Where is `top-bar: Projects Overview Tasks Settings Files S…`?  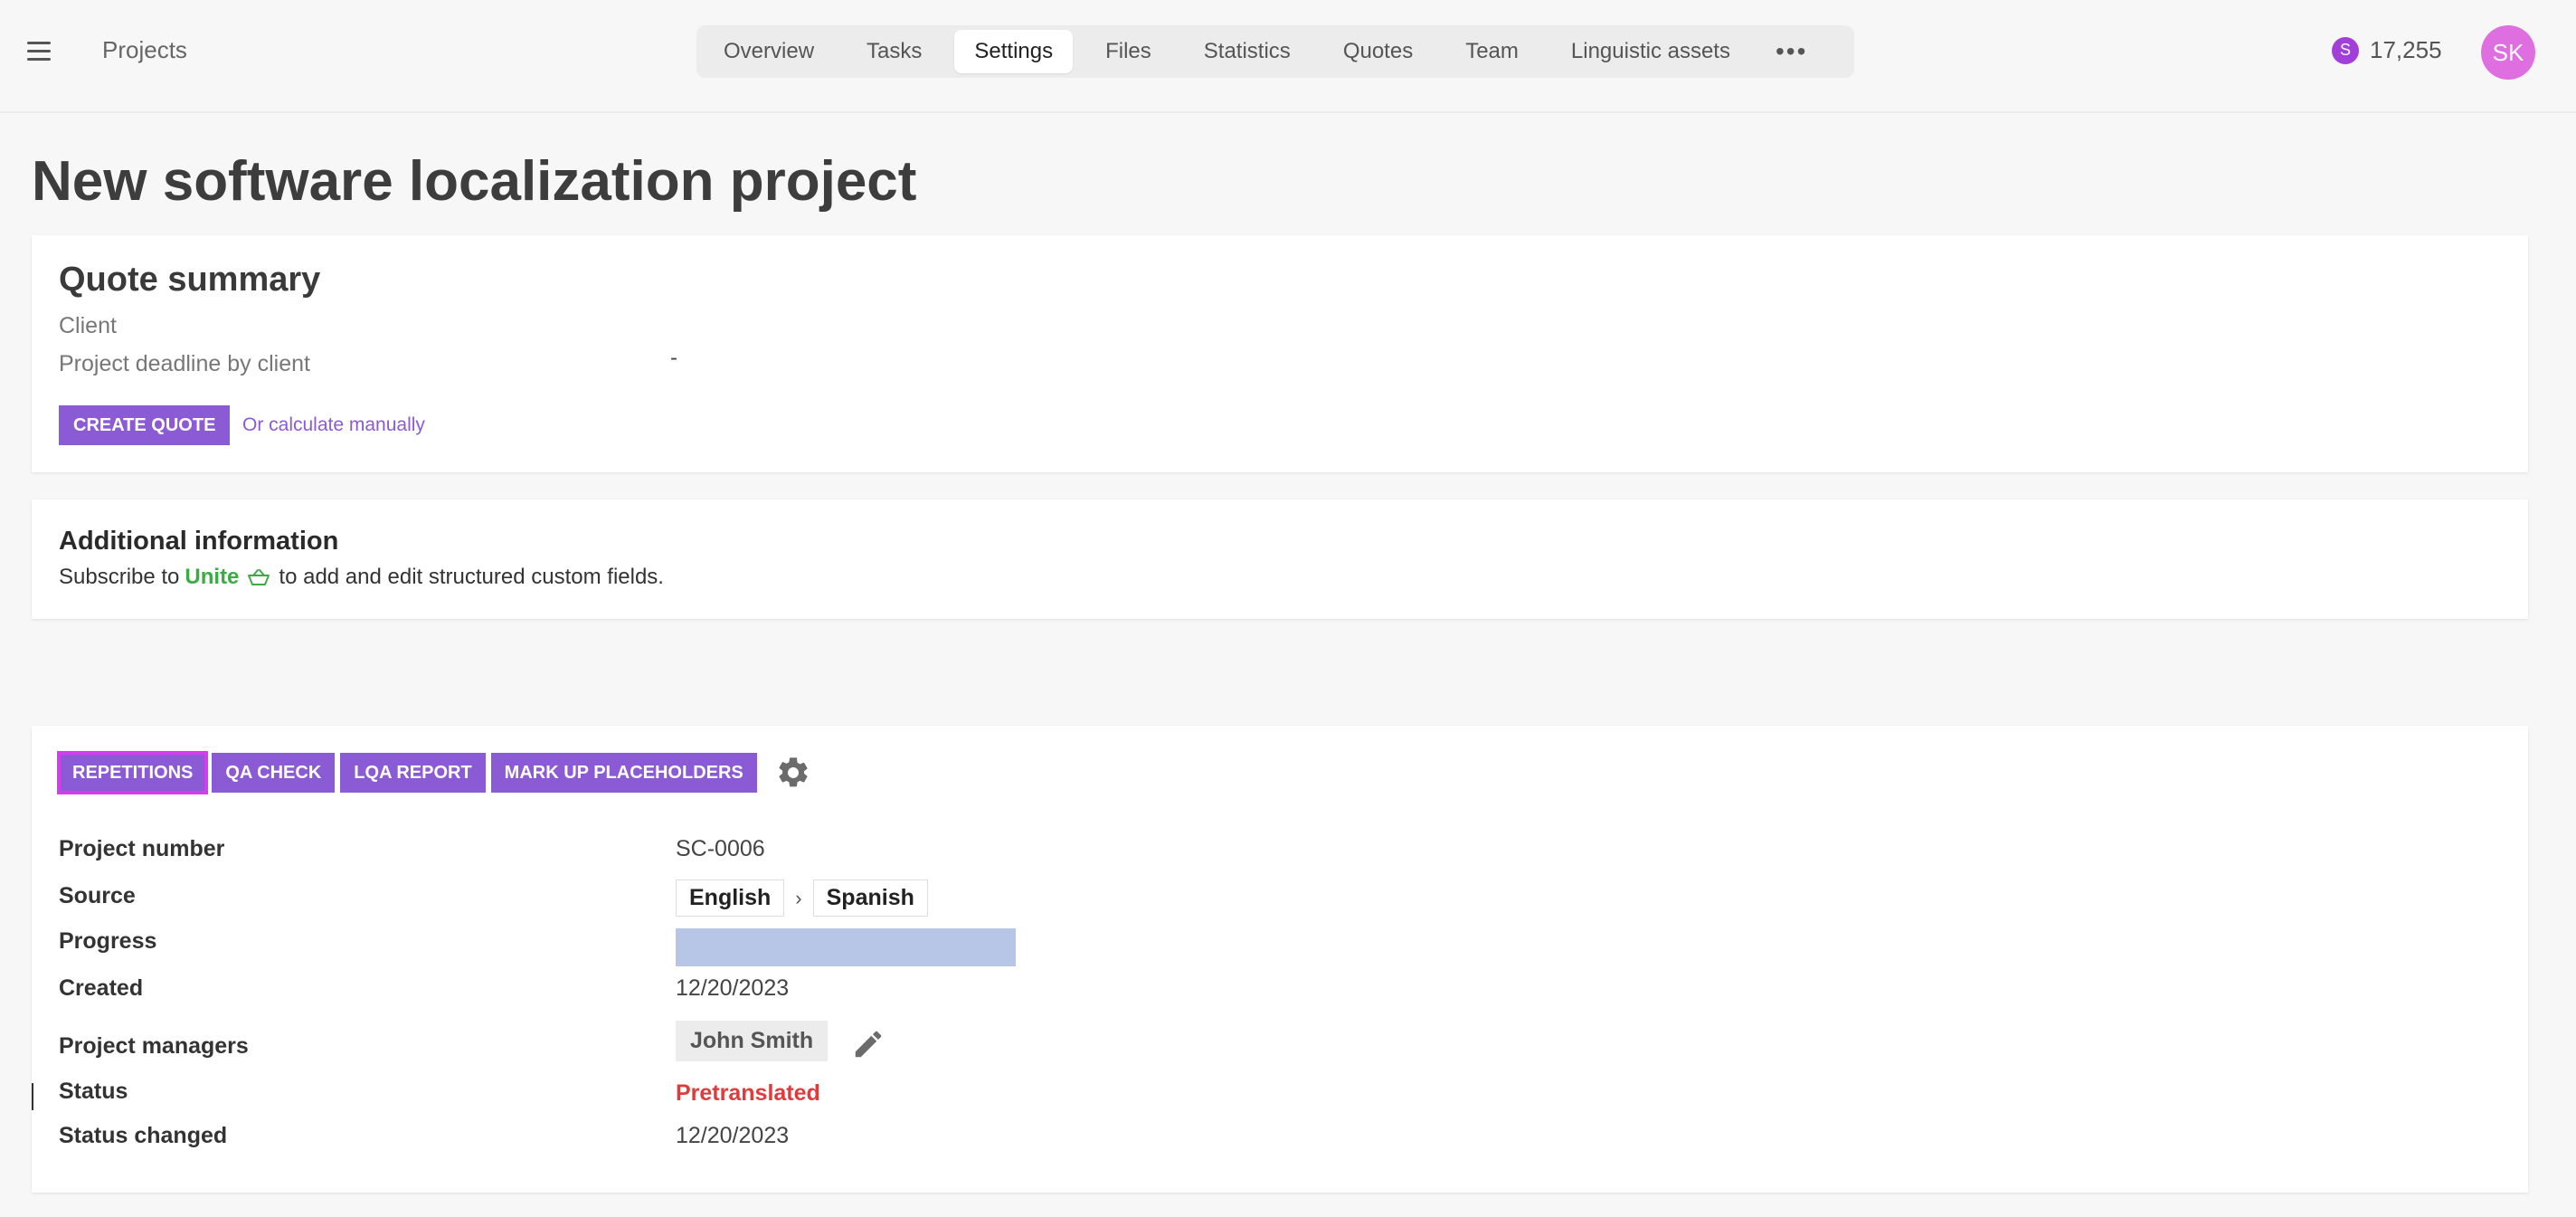
top-bar: Projects Overview Tasks Settings Files S… is located at coordinates (1288, 56).